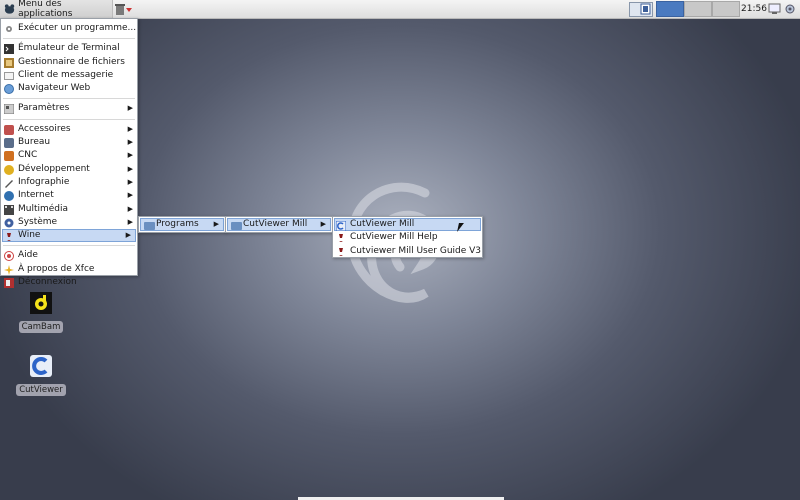 This screenshot has width=800, height=500. What do you see at coordinates (71, 61) in the screenshot?
I see `menu-item-label: Gestionnaire de fichiers` at bounding box center [71, 61].